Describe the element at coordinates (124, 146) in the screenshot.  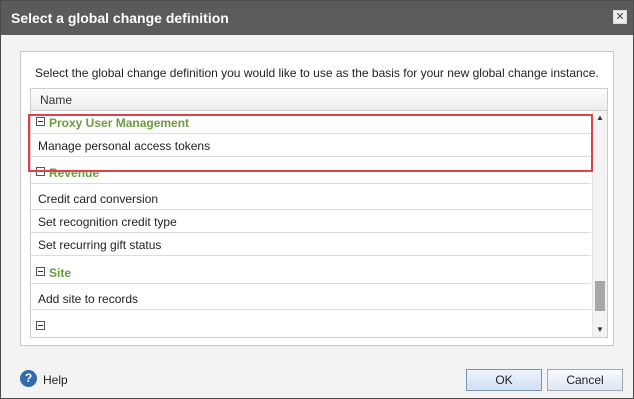
I see `row-label: Manage personal access tokens` at that location.